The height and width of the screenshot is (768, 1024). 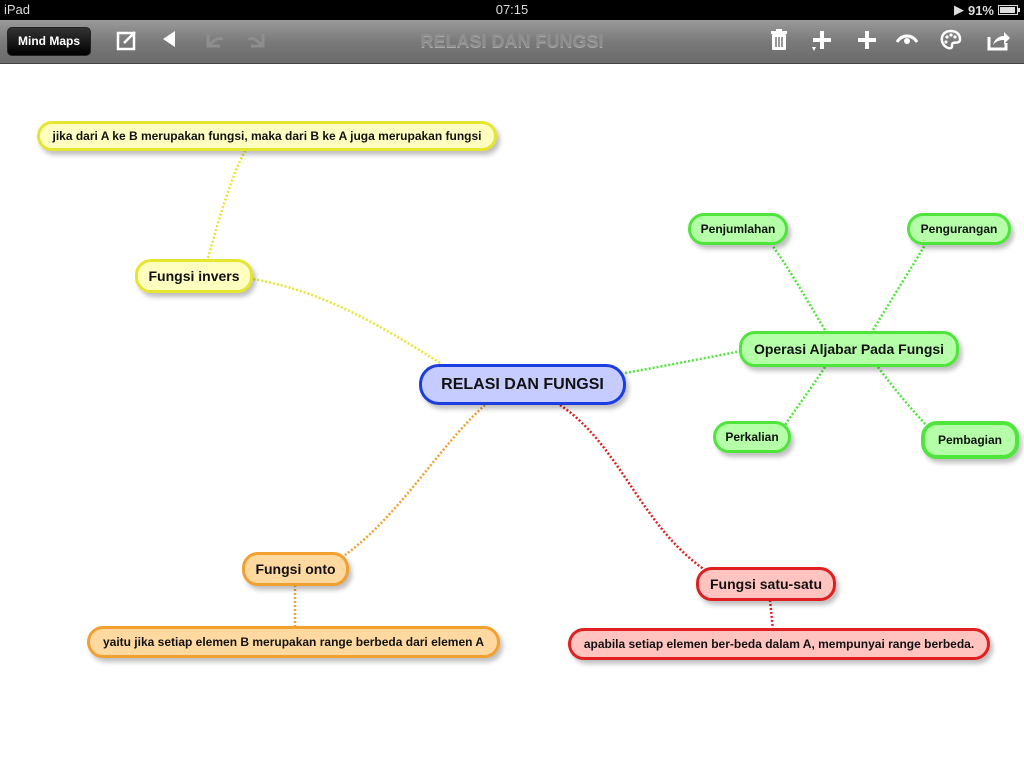 What do you see at coordinates (738, 229) in the screenshot?
I see `node-penjumlahan: Penjumlahan` at bounding box center [738, 229].